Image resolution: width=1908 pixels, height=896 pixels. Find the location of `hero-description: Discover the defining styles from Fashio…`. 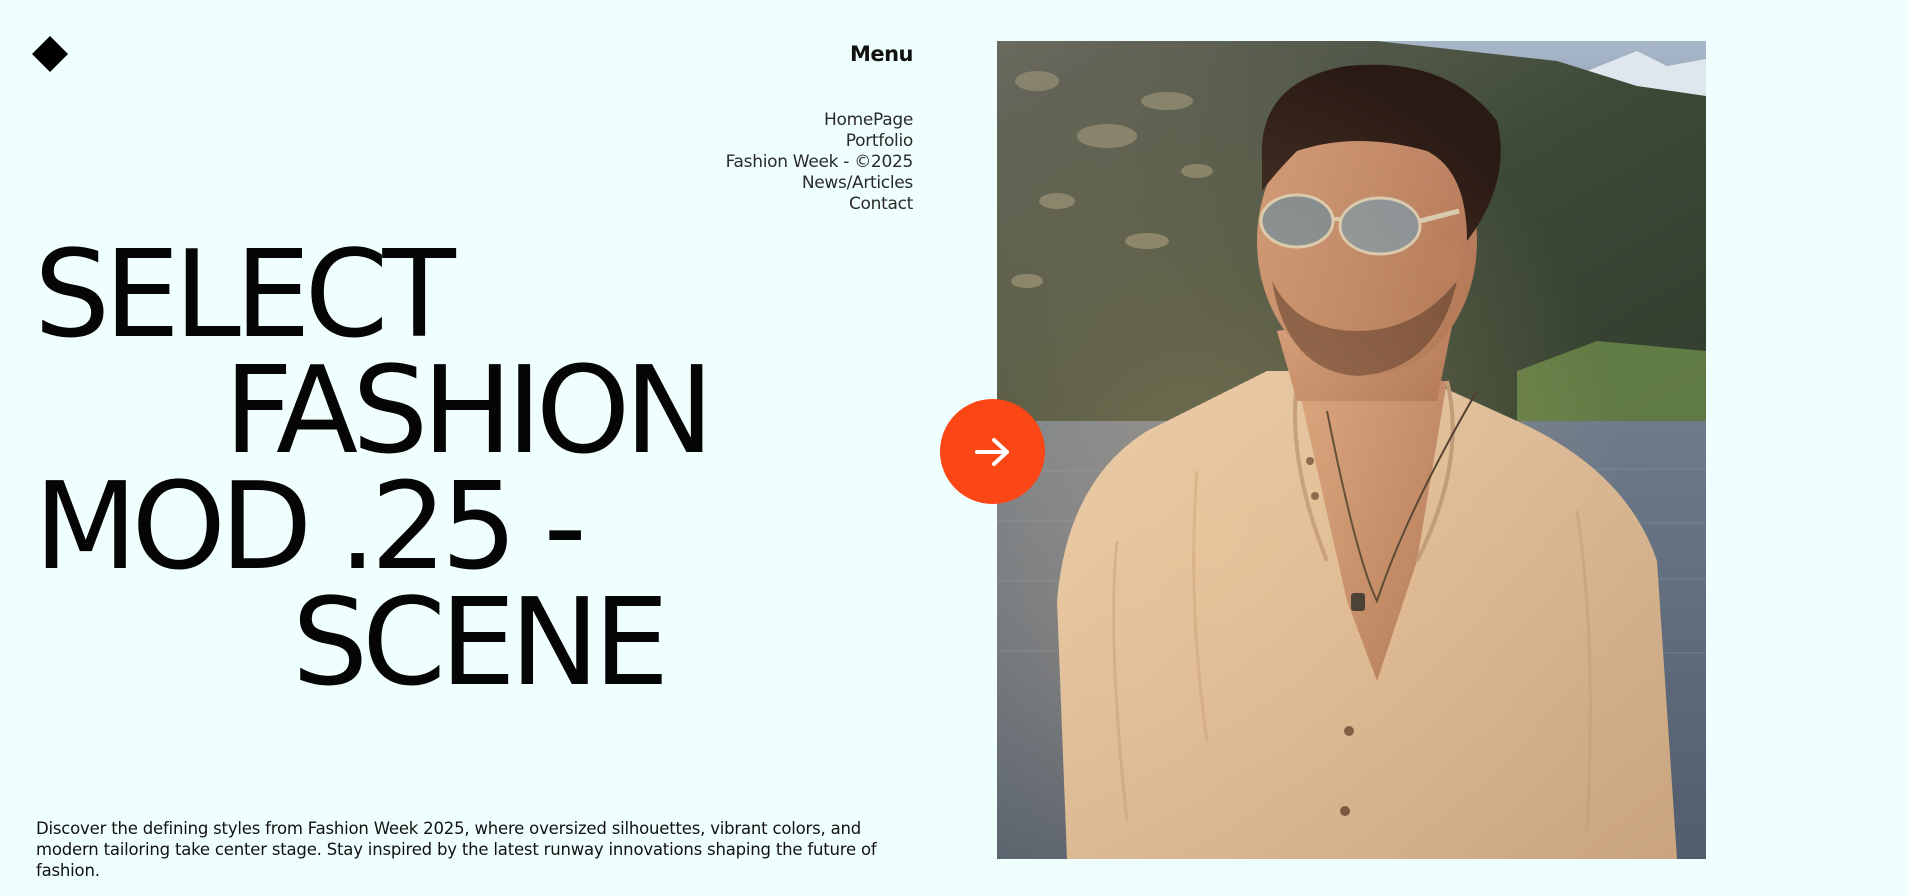

hero-description: Discover the defining styles from Fashio… is located at coordinates (456, 849).